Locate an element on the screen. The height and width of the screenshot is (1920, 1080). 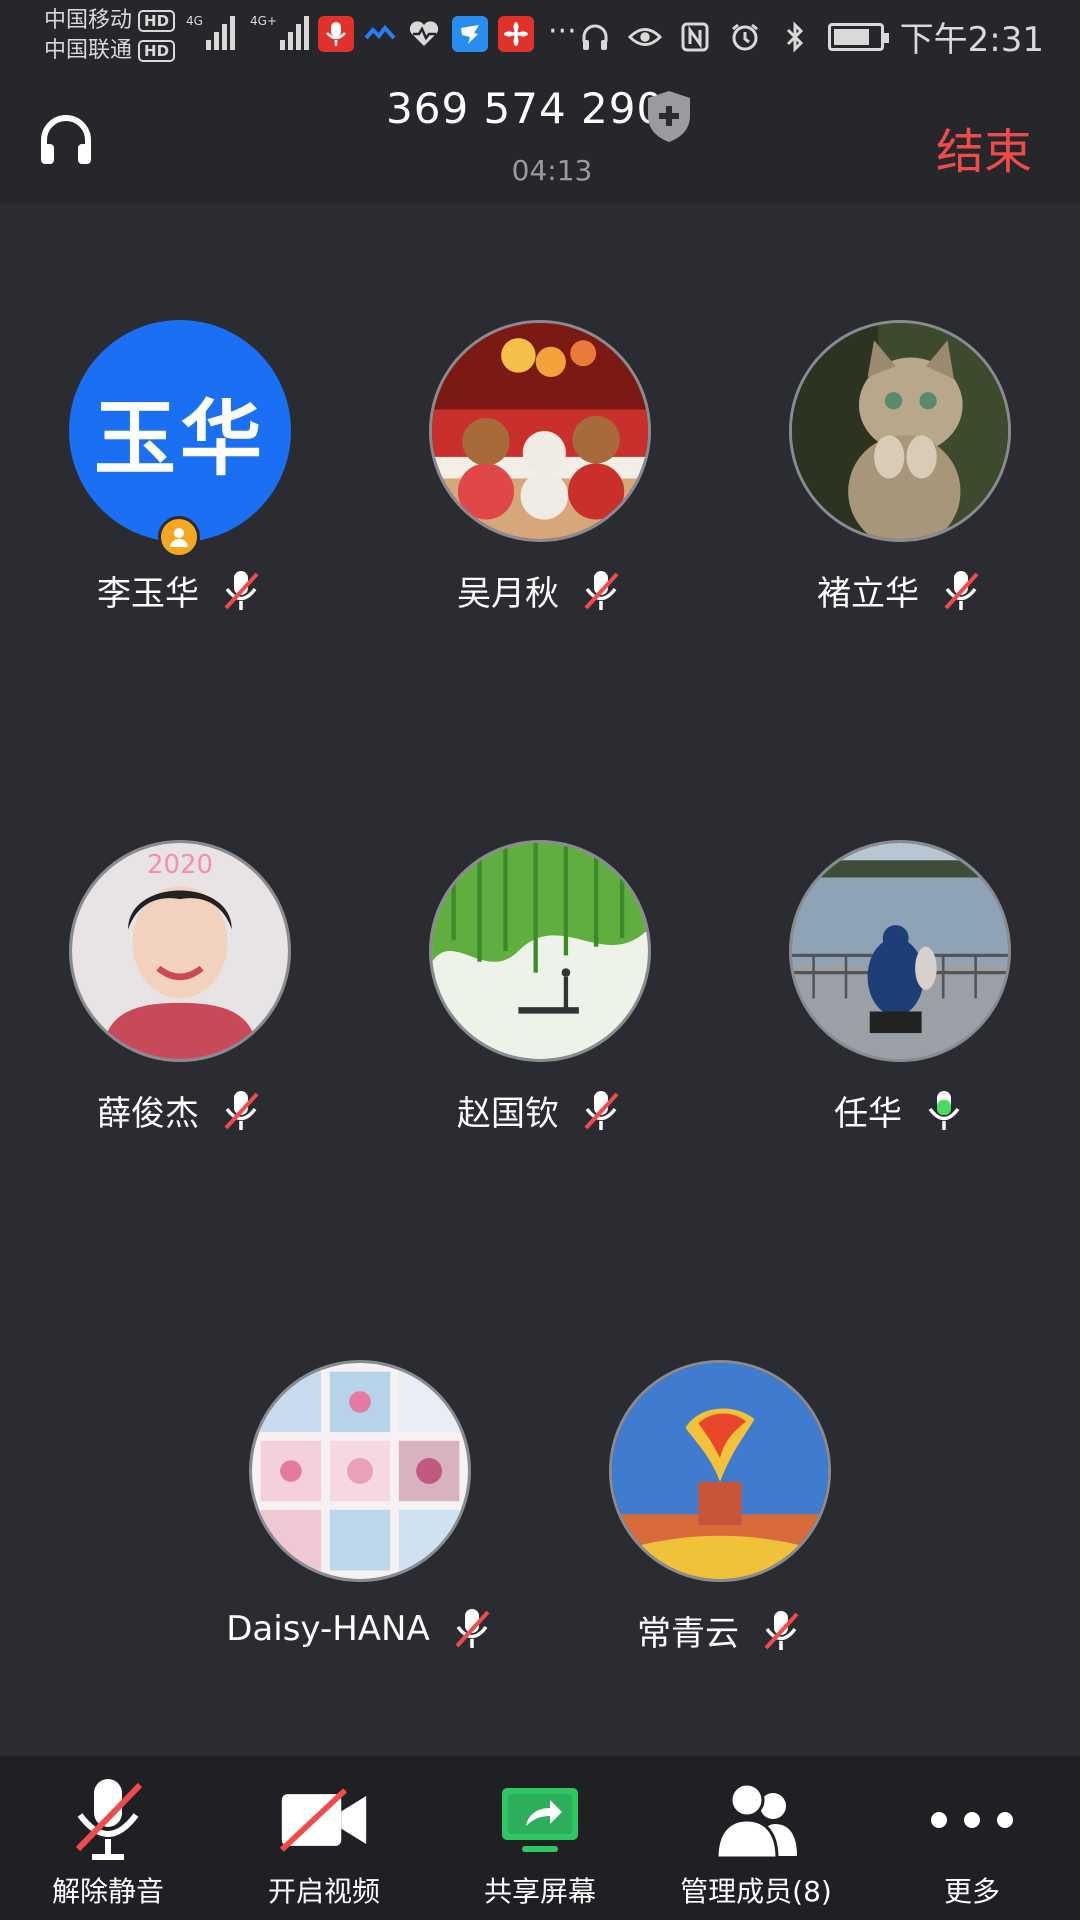
bluetooth-icon is located at coordinates (795, 37).